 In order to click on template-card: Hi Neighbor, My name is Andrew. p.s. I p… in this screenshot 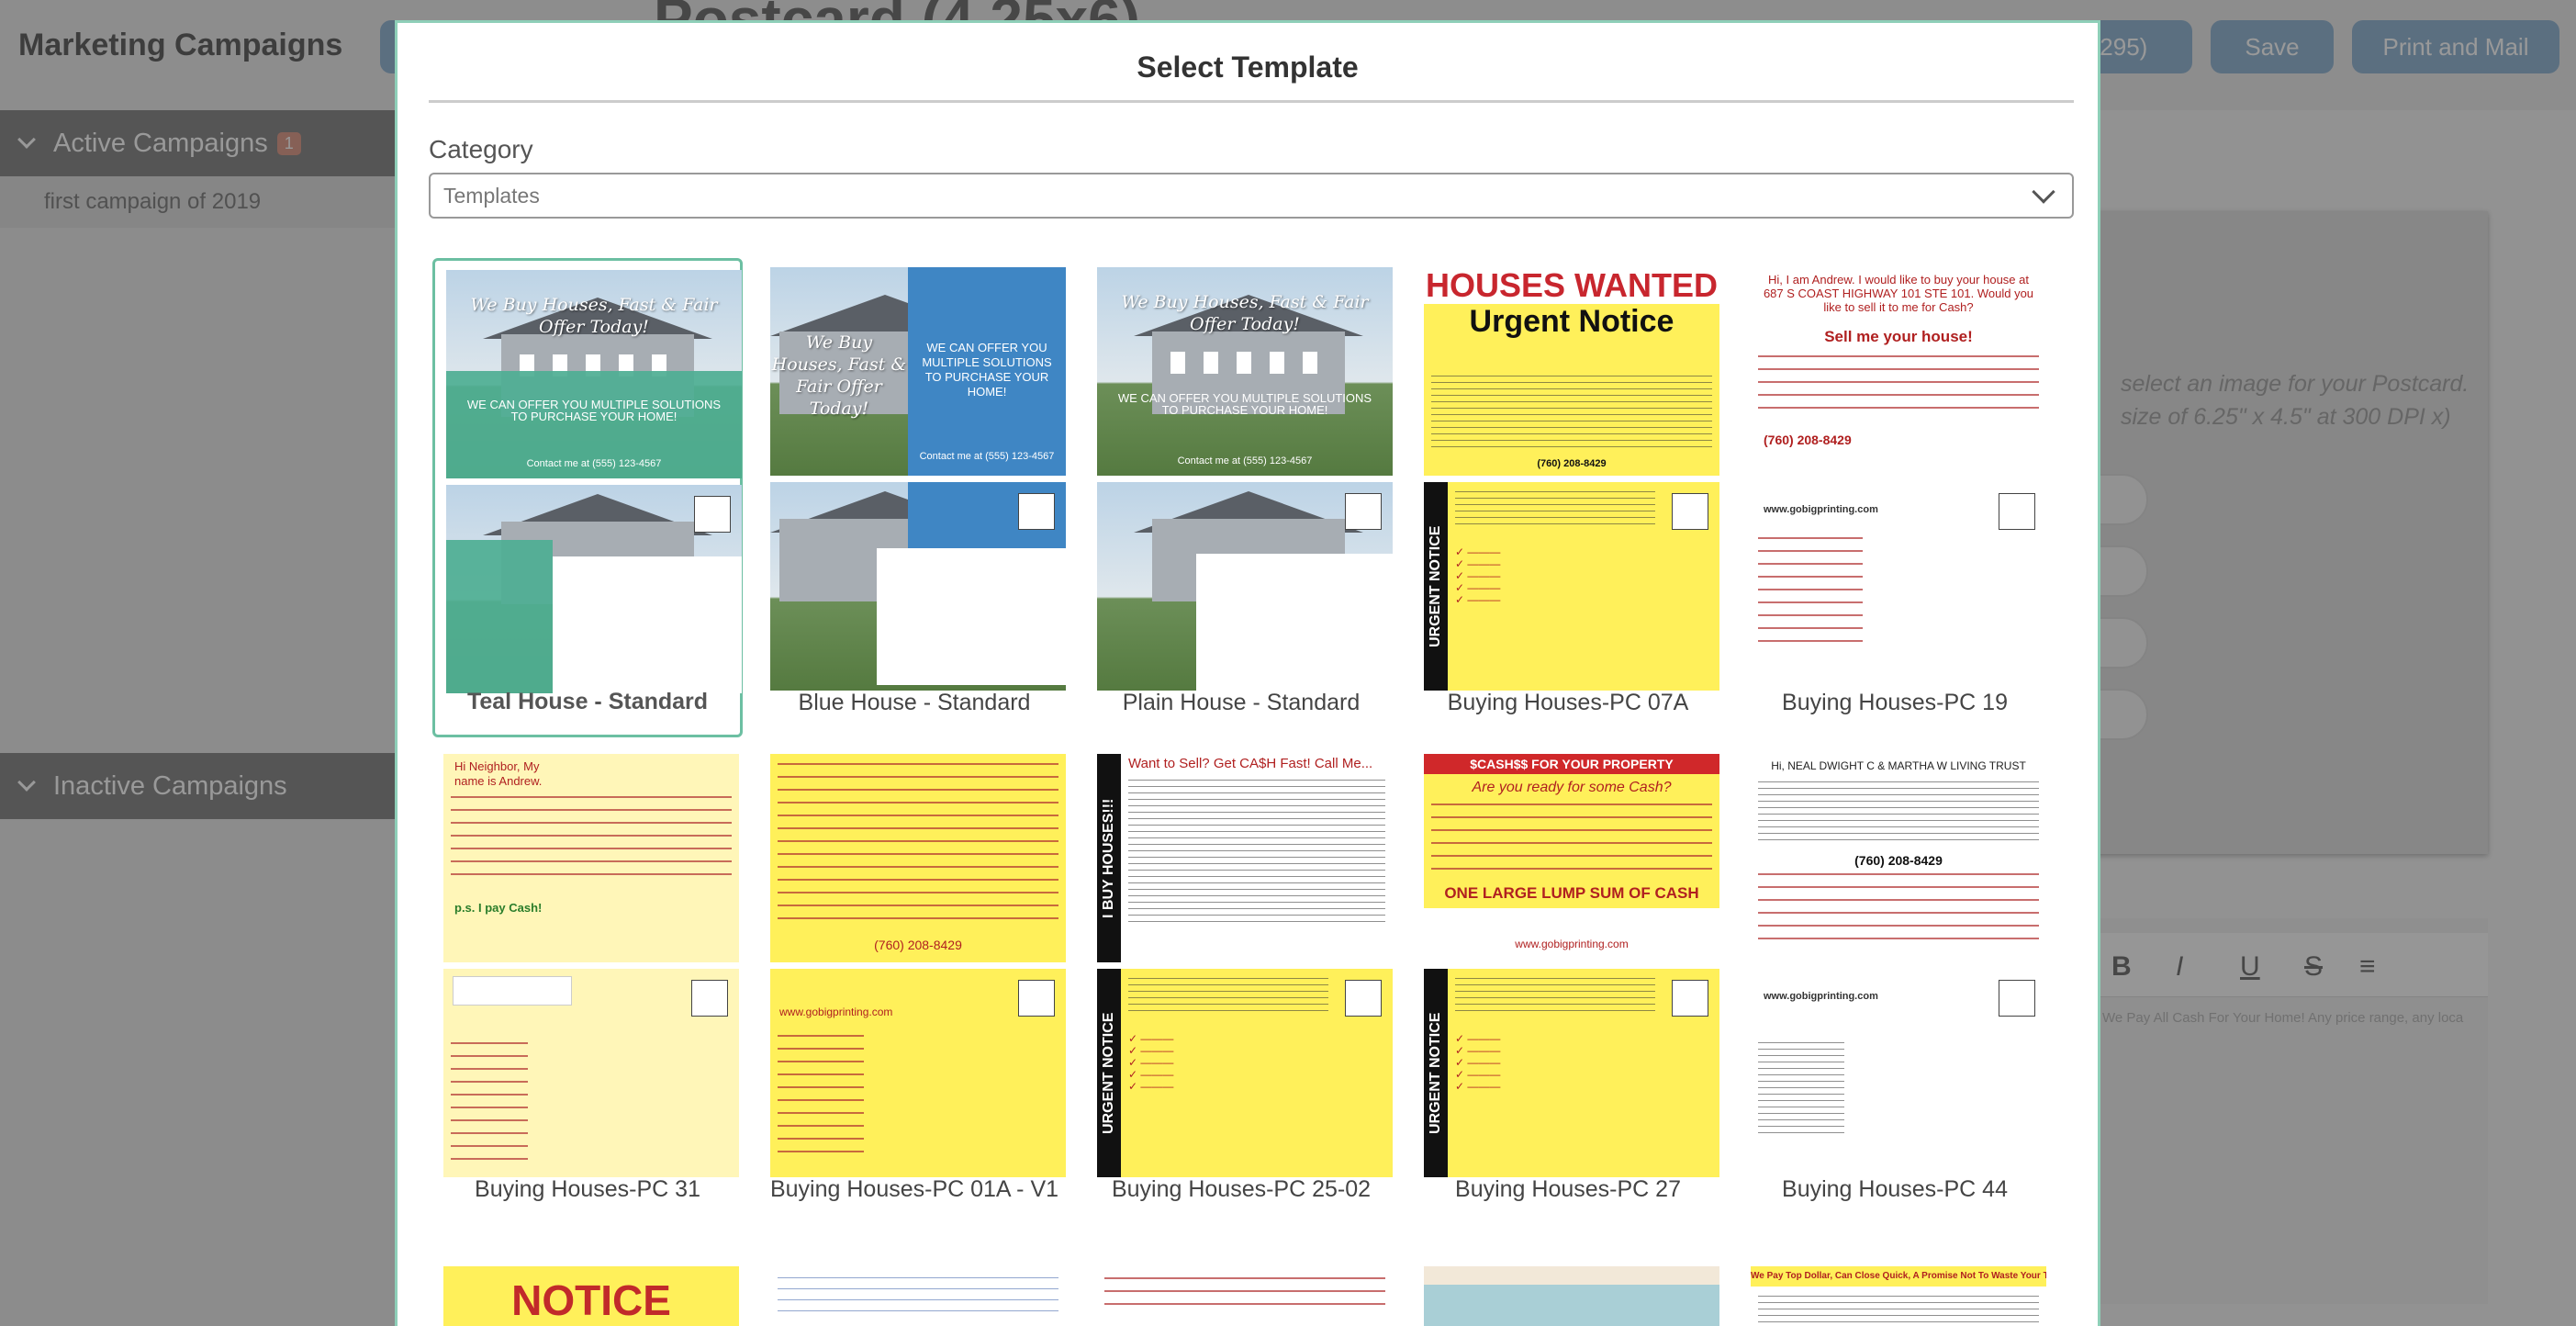, I will do `click(587, 984)`.